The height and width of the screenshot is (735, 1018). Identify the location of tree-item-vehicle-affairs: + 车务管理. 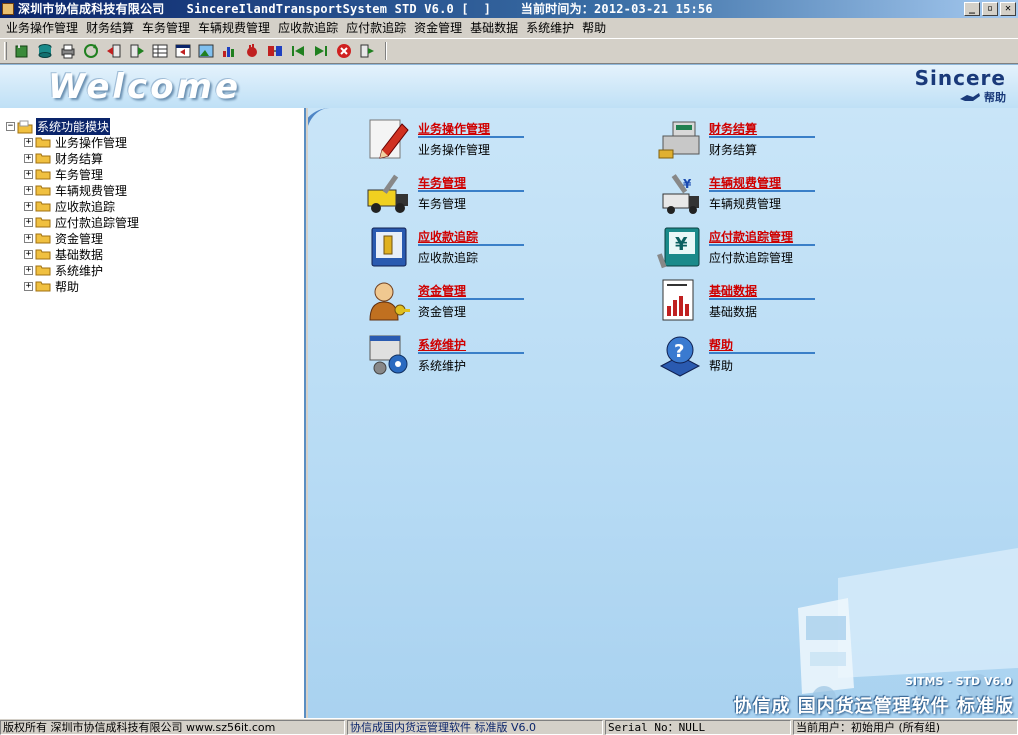
(82, 174).